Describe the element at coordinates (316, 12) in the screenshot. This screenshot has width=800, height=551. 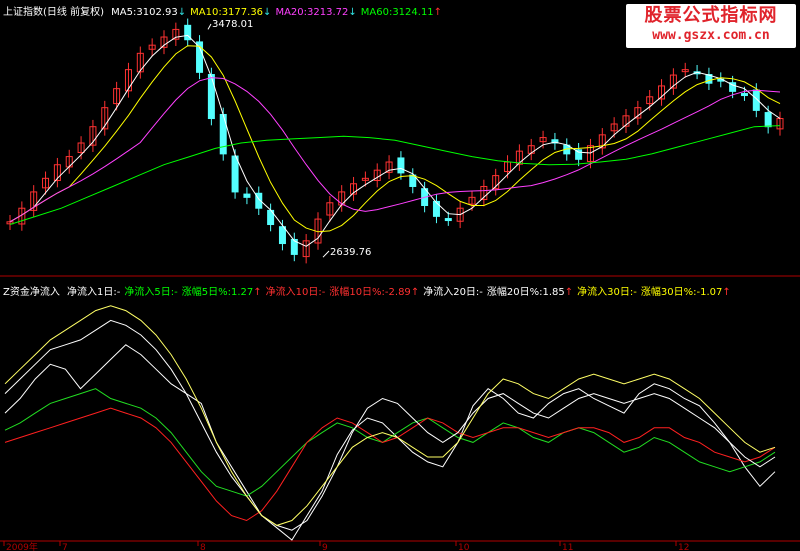
I see `legend-item: MA20:3213.72↓` at that location.